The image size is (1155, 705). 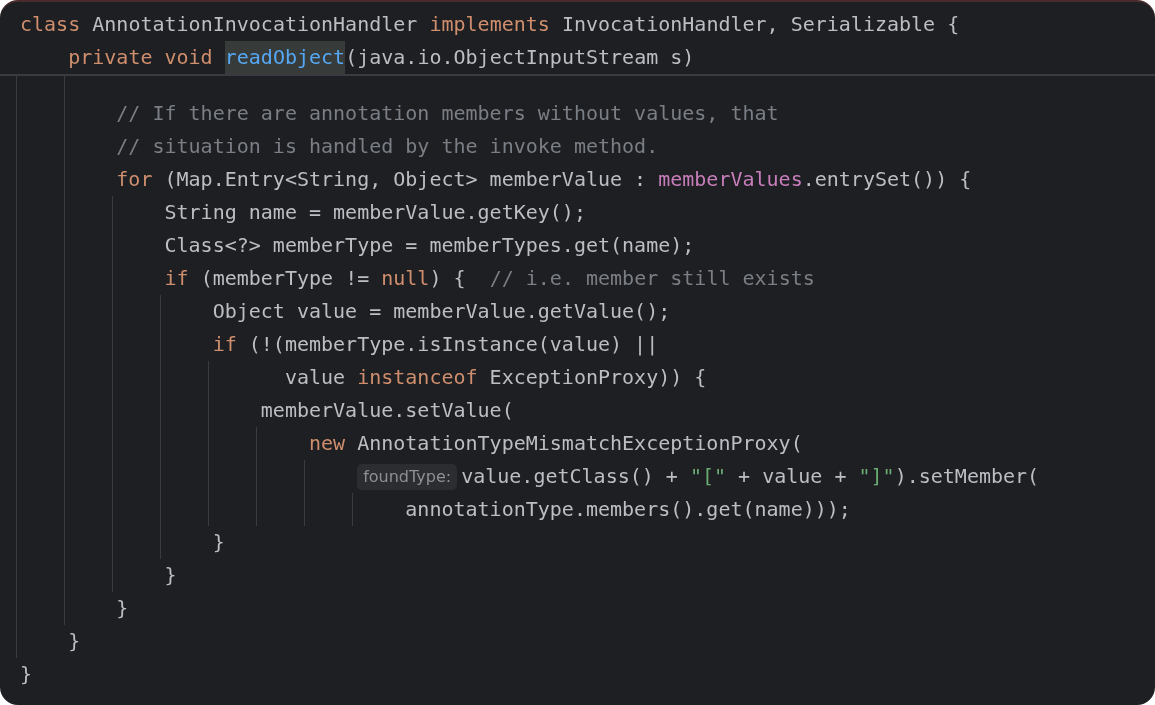 What do you see at coordinates (285, 57) in the screenshot?
I see `highlighted-identifier: readObject` at bounding box center [285, 57].